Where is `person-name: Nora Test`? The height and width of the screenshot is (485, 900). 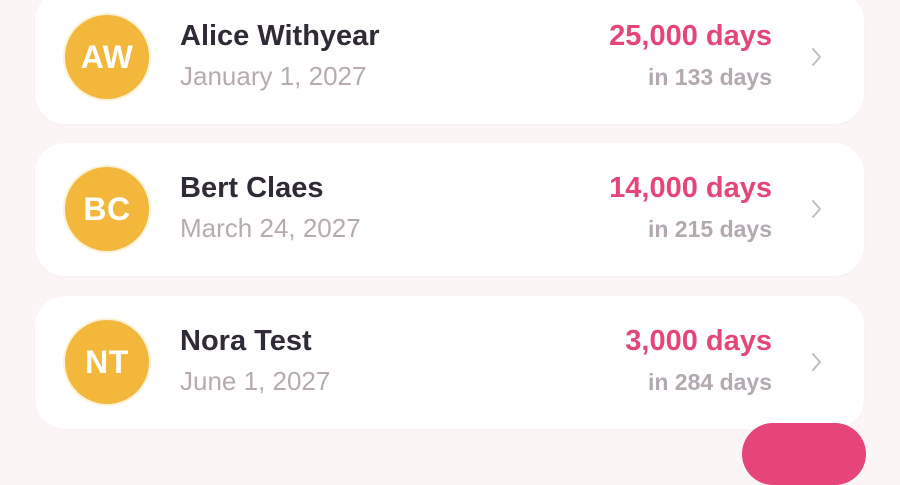
person-name: Nora Test is located at coordinates (246, 341).